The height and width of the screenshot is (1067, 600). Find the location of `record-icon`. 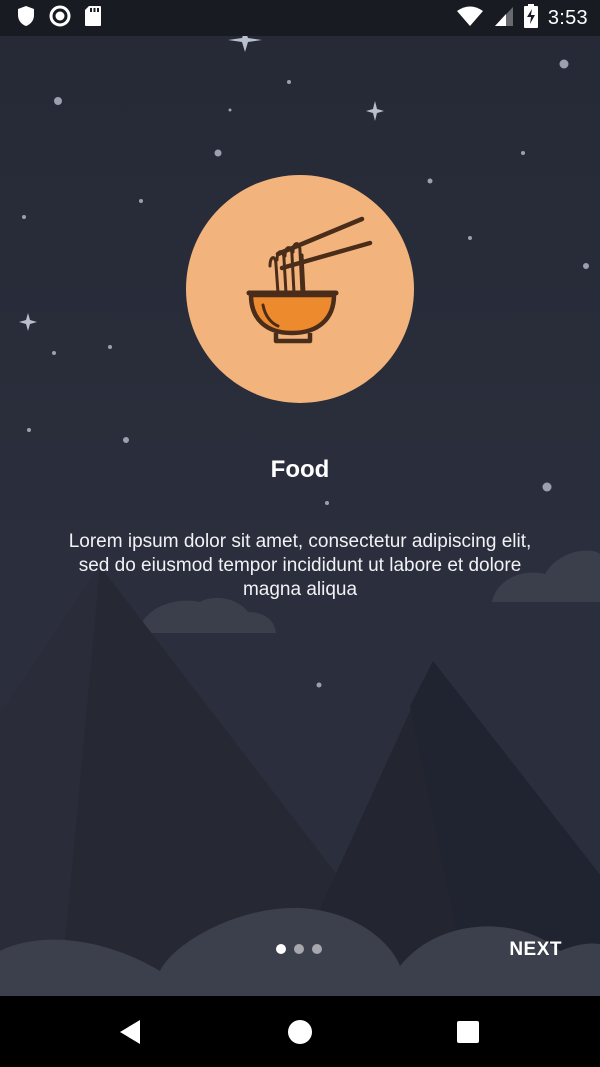

record-icon is located at coordinates (60, 18).